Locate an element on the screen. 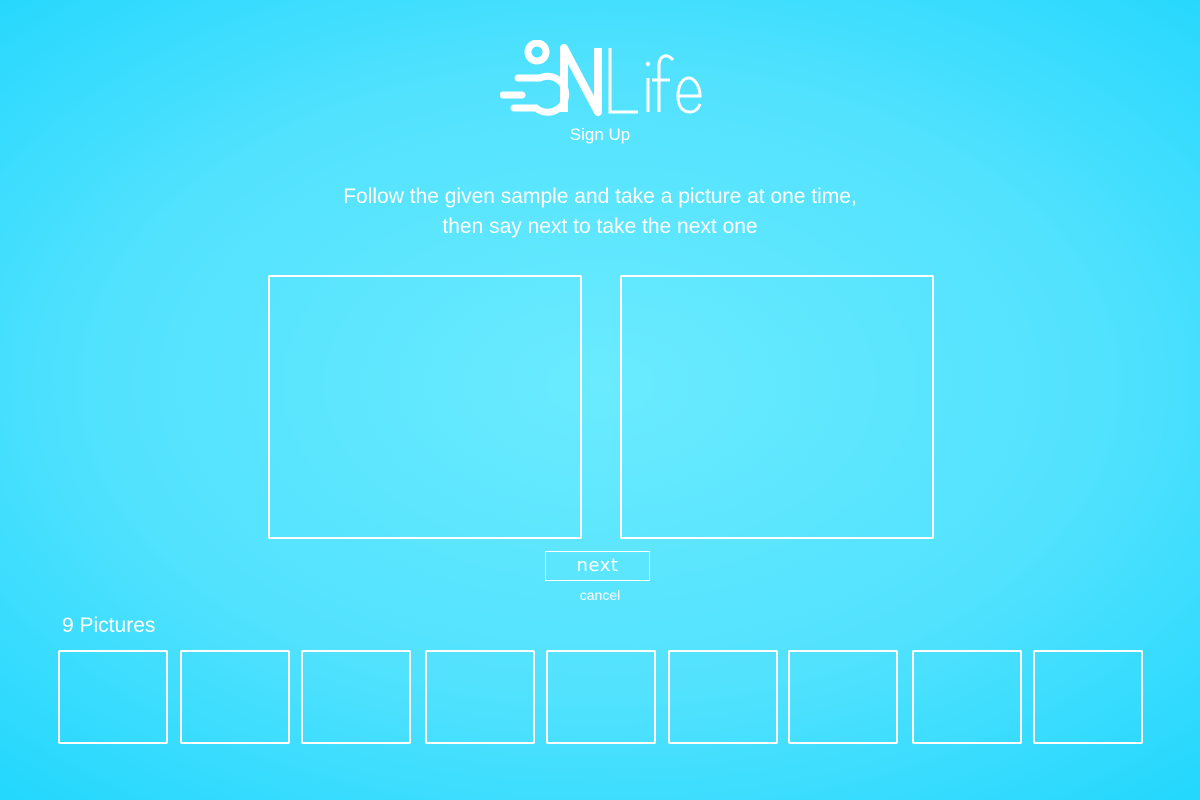  page-subtitle: Sign Up is located at coordinates (600, 134).